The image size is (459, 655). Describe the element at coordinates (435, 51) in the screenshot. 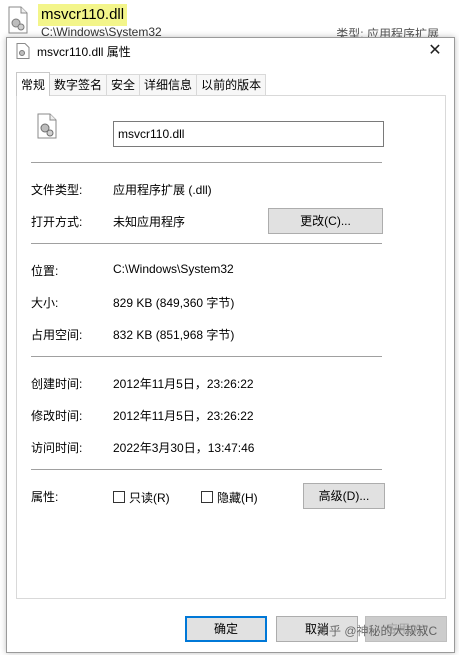

I see `close-button: ✕` at that location.